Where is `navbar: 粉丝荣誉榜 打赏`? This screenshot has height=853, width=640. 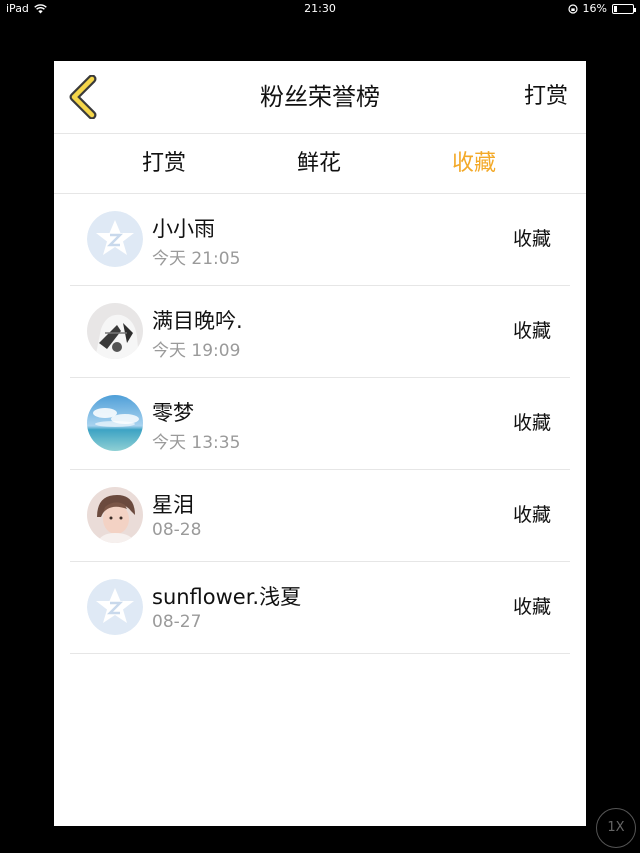
navbar: 粉丝荣誉榜 打赏 is located at coordinates (320, 97).